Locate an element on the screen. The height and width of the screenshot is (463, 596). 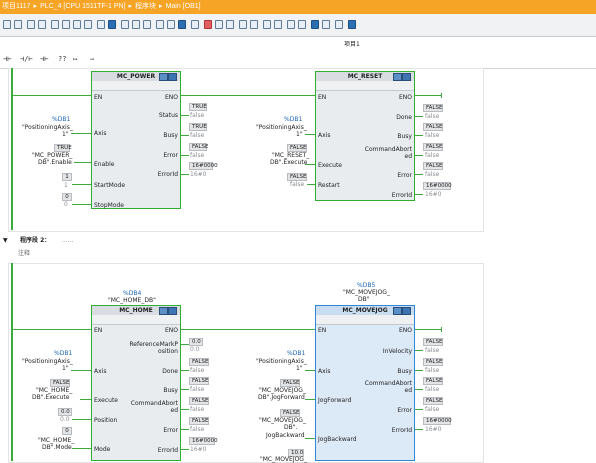
home-db-ref: %DB4 is located at coordinates (132, 293).